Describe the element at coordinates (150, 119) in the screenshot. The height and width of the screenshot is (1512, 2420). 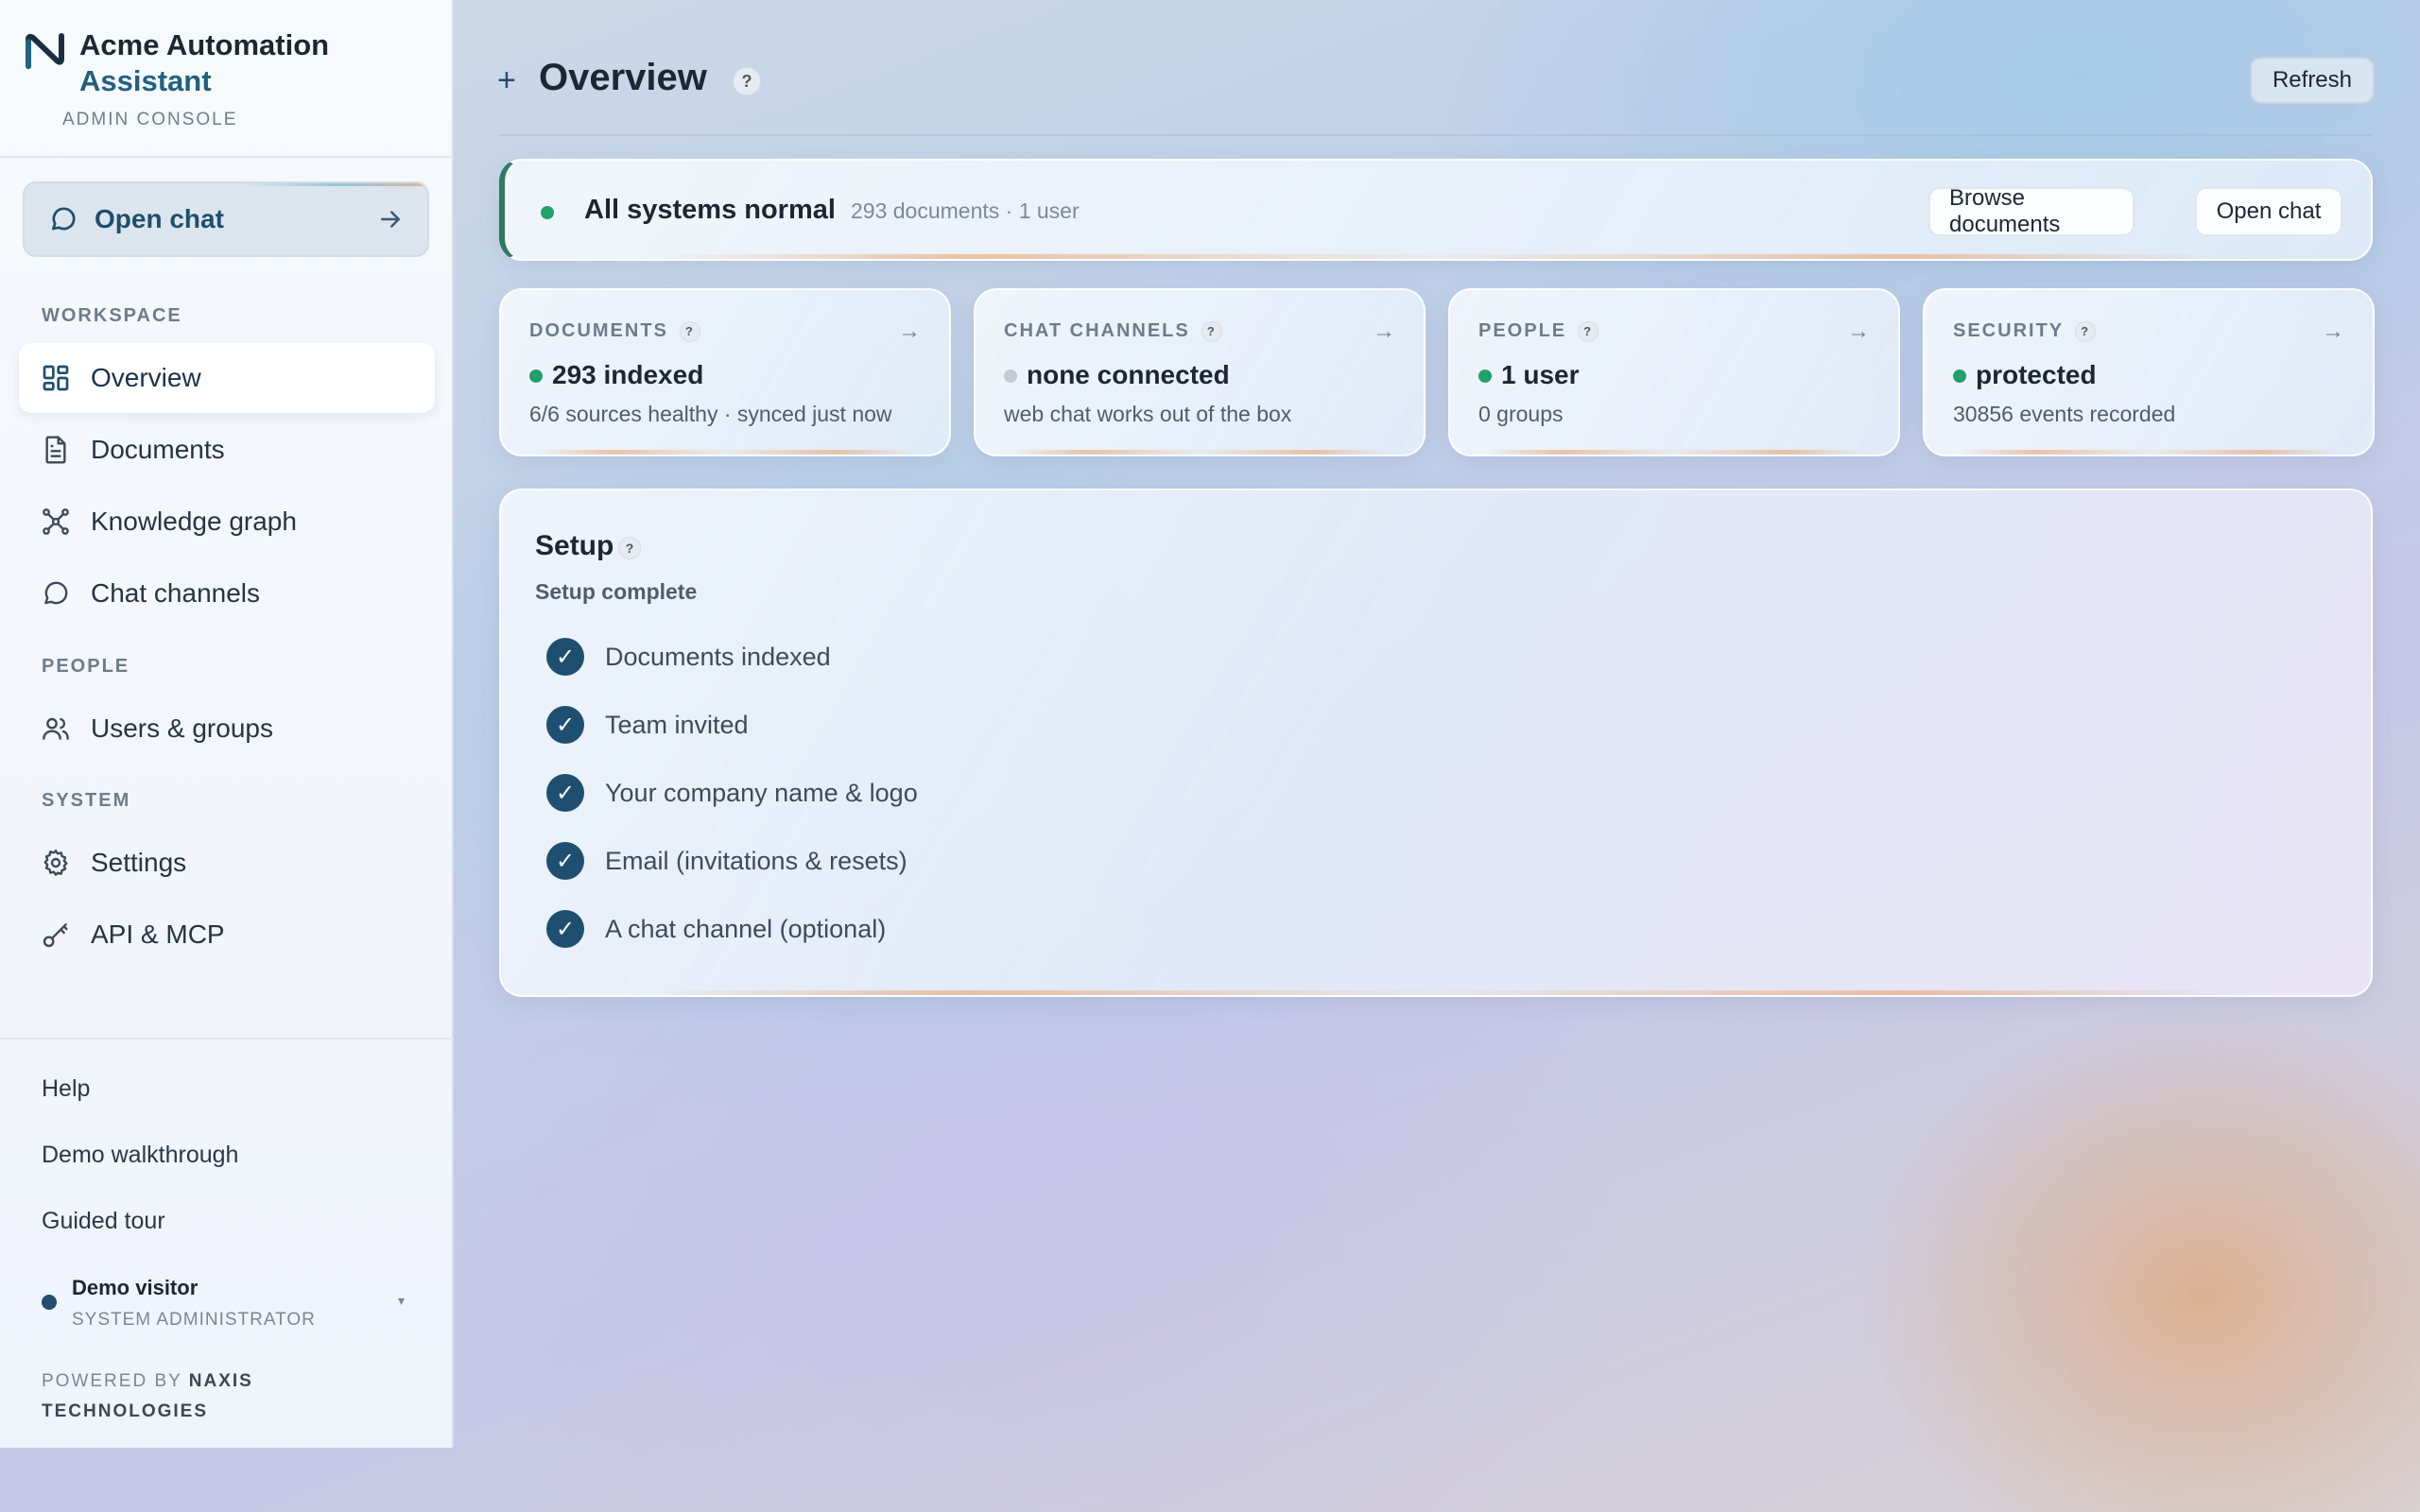
I see `brand-subtitle: ADMIN CONSOLE` at that location.